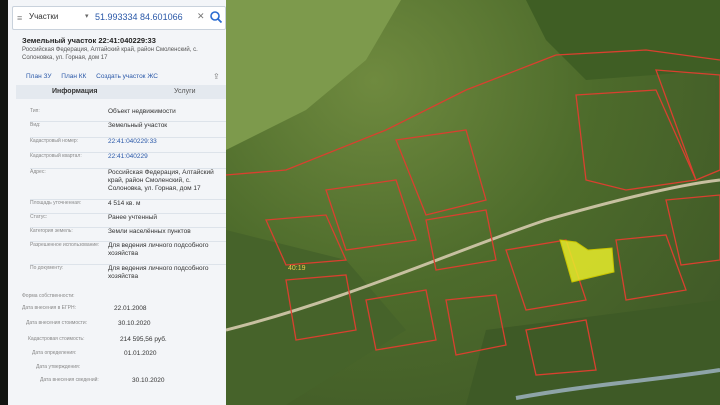  Describe the element at coordinates (316, 317) in the screenshot. I see `forest-southwest` at that location.